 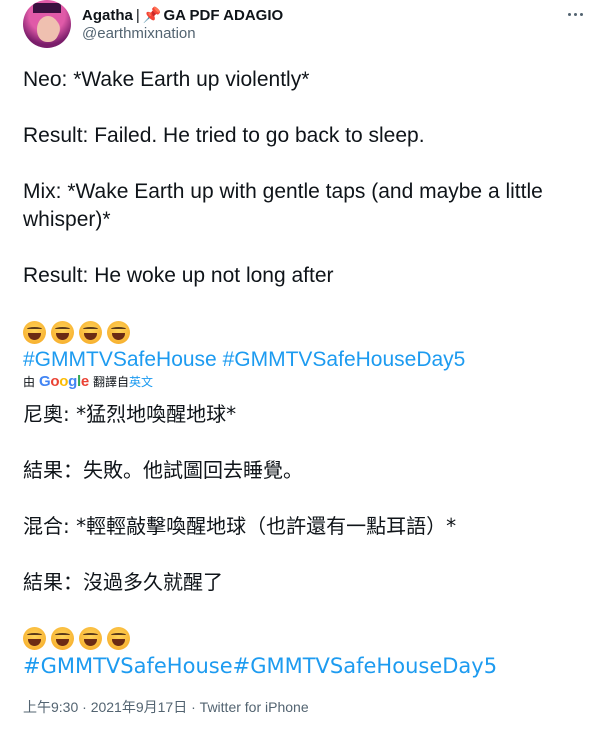 I want to click on pushpin-icon: 📌, so click(x=152, y=15).